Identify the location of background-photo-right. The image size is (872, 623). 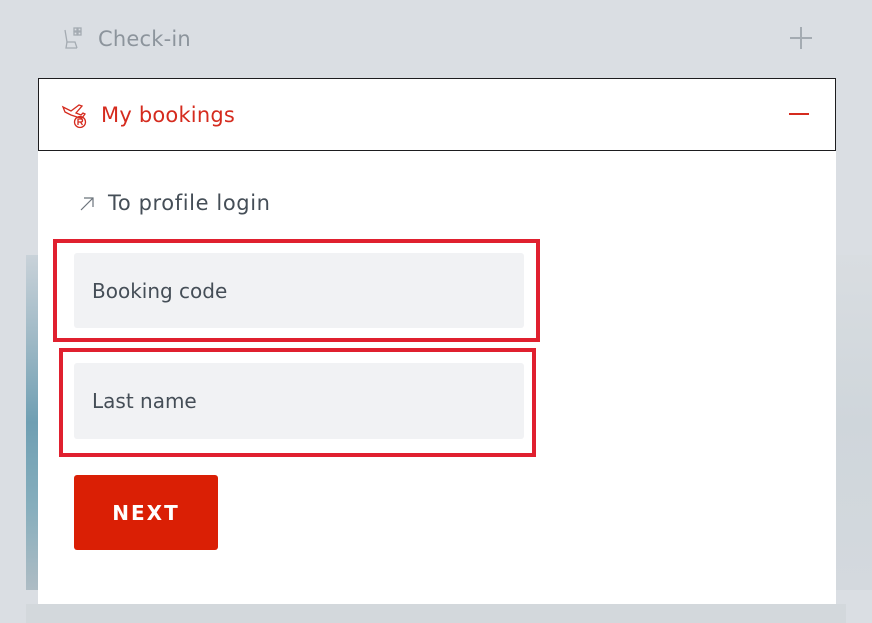
(854, 422).